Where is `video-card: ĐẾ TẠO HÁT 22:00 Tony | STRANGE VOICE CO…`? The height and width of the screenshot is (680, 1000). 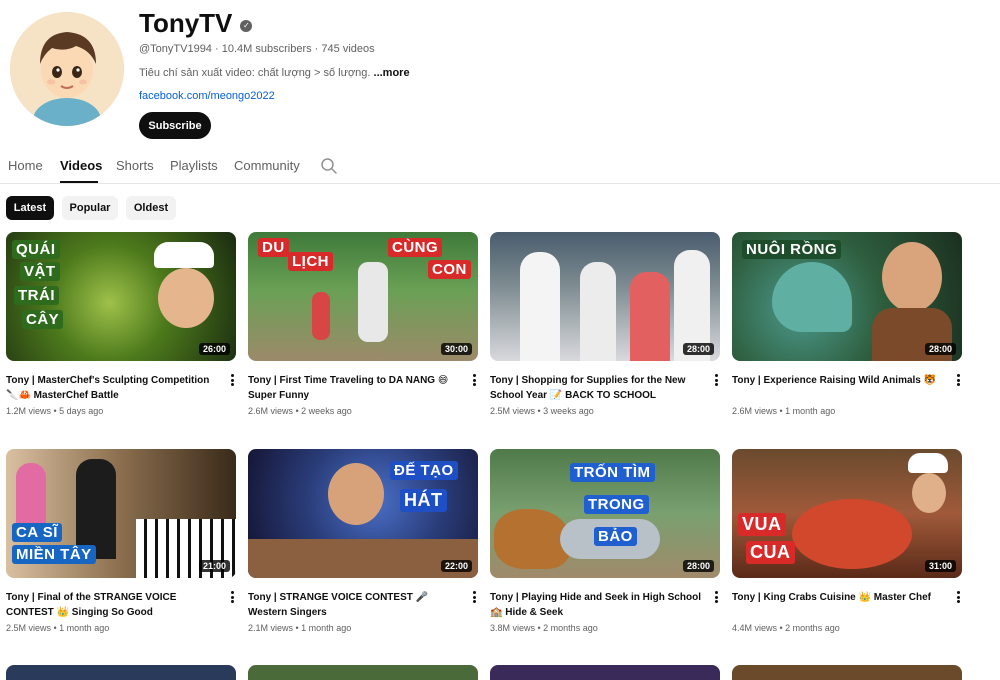
video-card: ĐẾ TẠO HÁT 22:00 Tony | STRANGE VOICE CO… is located at coordinates (363, 541).